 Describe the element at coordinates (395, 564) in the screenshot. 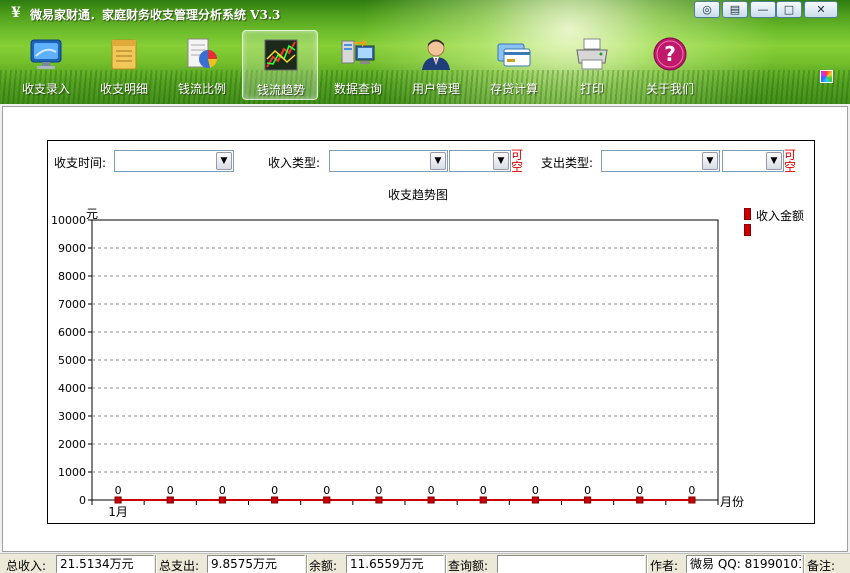

I see `balance-value: 11.6559万元` at that location.